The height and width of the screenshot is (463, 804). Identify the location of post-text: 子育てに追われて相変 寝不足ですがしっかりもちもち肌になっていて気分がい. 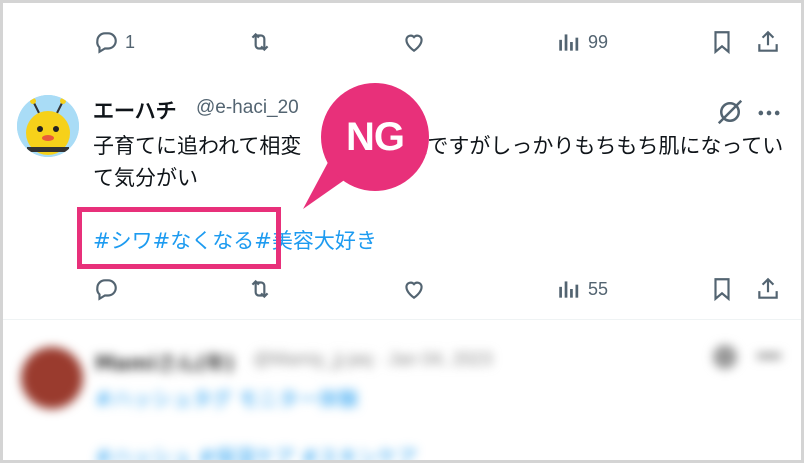
(438, 162).